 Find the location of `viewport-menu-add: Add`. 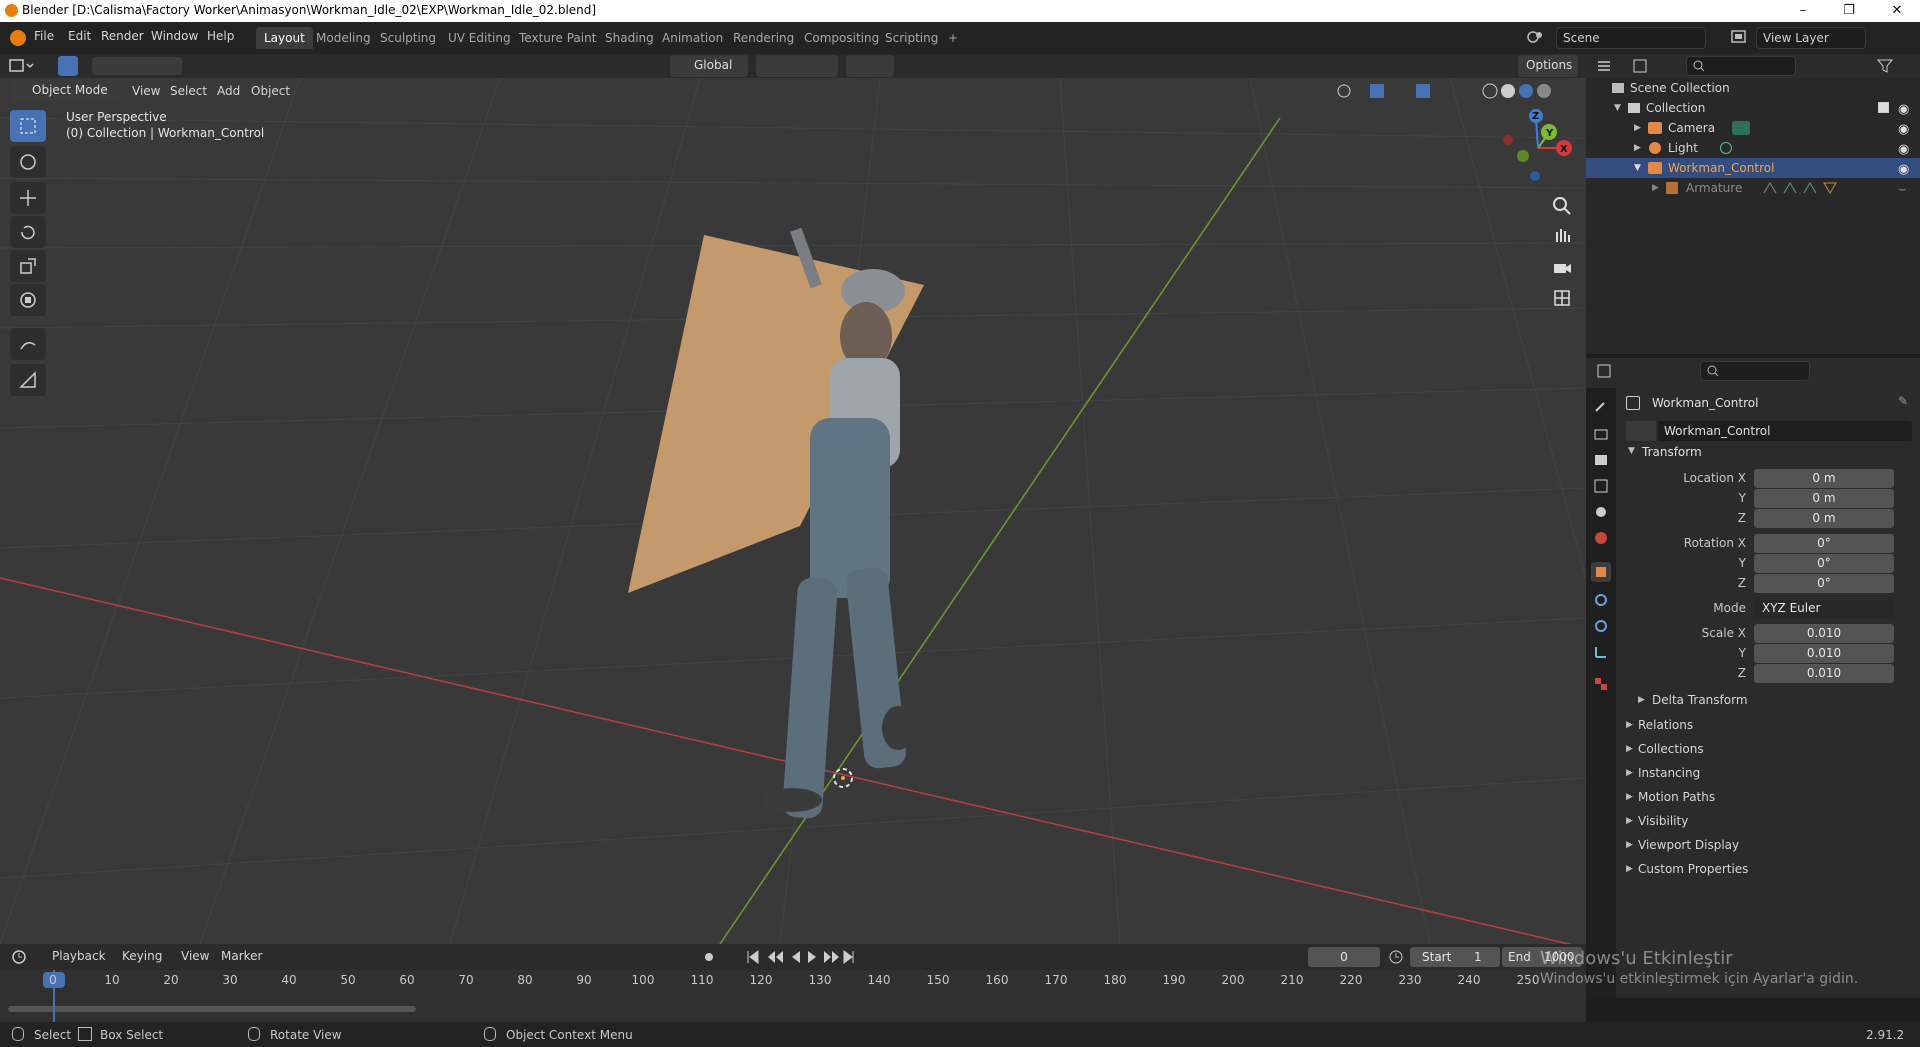

viewport-menu-add: Add is located at coordinates (228, 91).